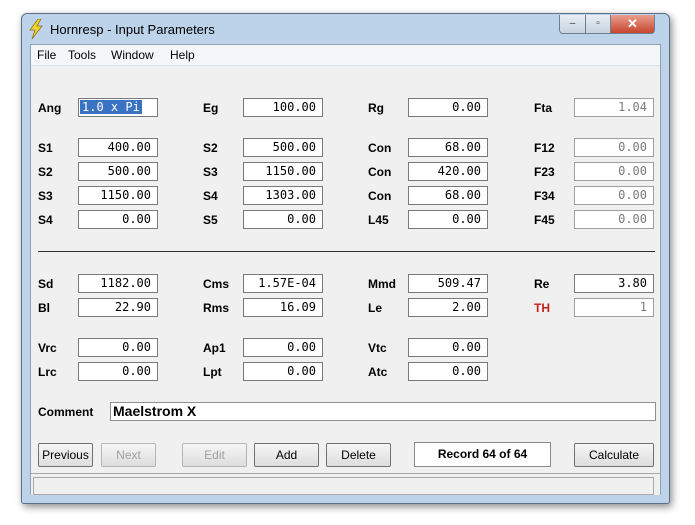 The height and width of the screenshot is (525, 695). I want to click on label-vtc: Vtc, so click(377, 348).